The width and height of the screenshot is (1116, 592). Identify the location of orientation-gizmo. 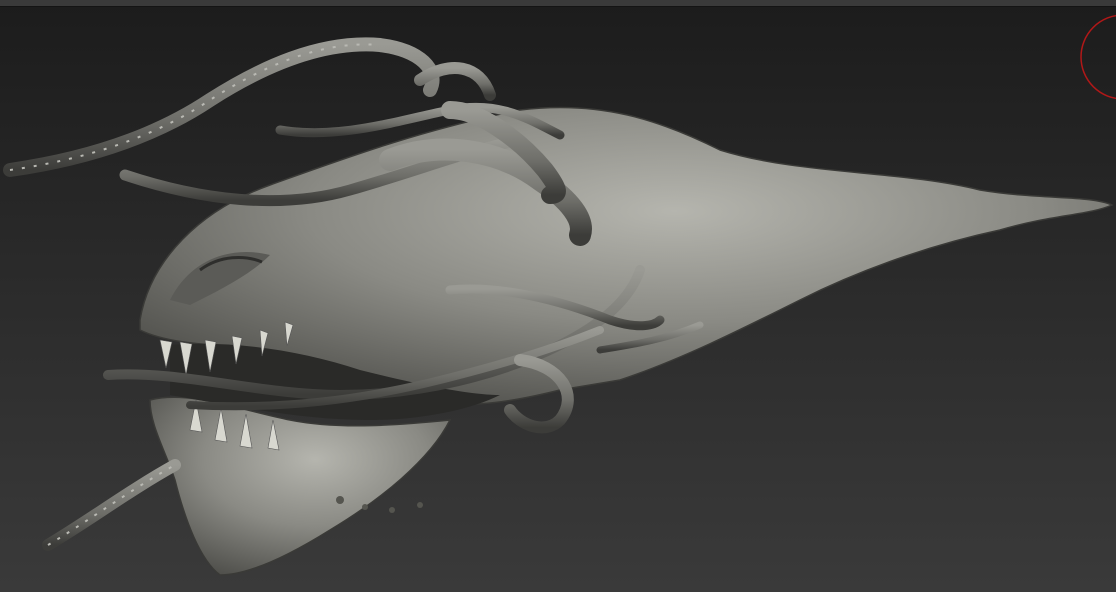
(1097, 62).